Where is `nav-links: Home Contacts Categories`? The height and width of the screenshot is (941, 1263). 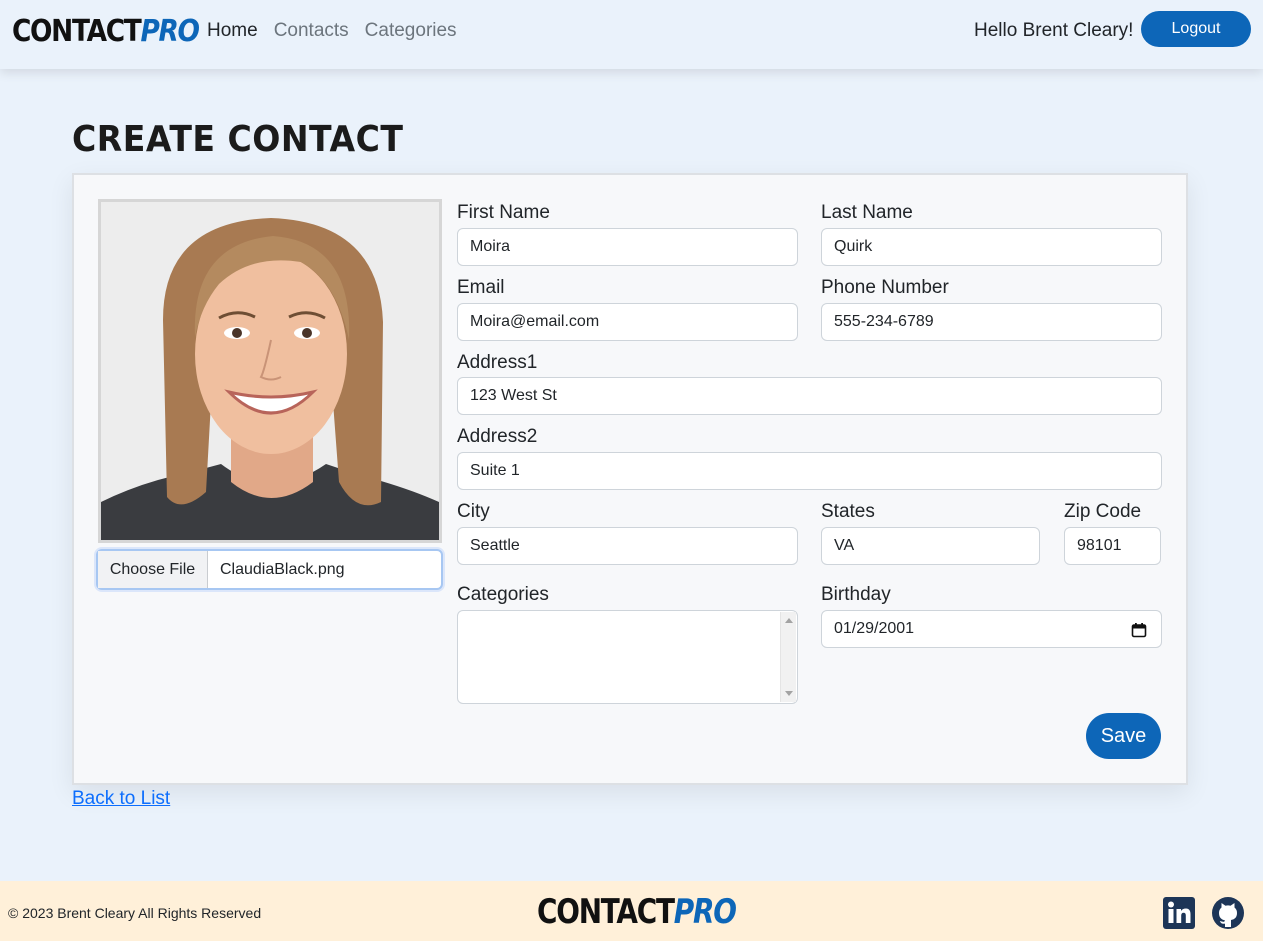 nav-links: Home Contacts Categories is located at coordinates (332, 31).